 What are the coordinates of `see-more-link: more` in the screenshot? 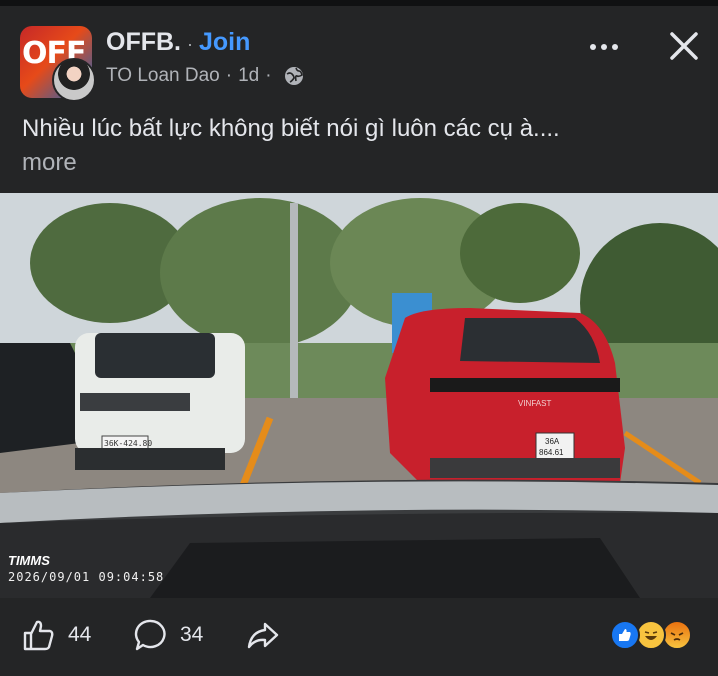 It's located at (49, 163).